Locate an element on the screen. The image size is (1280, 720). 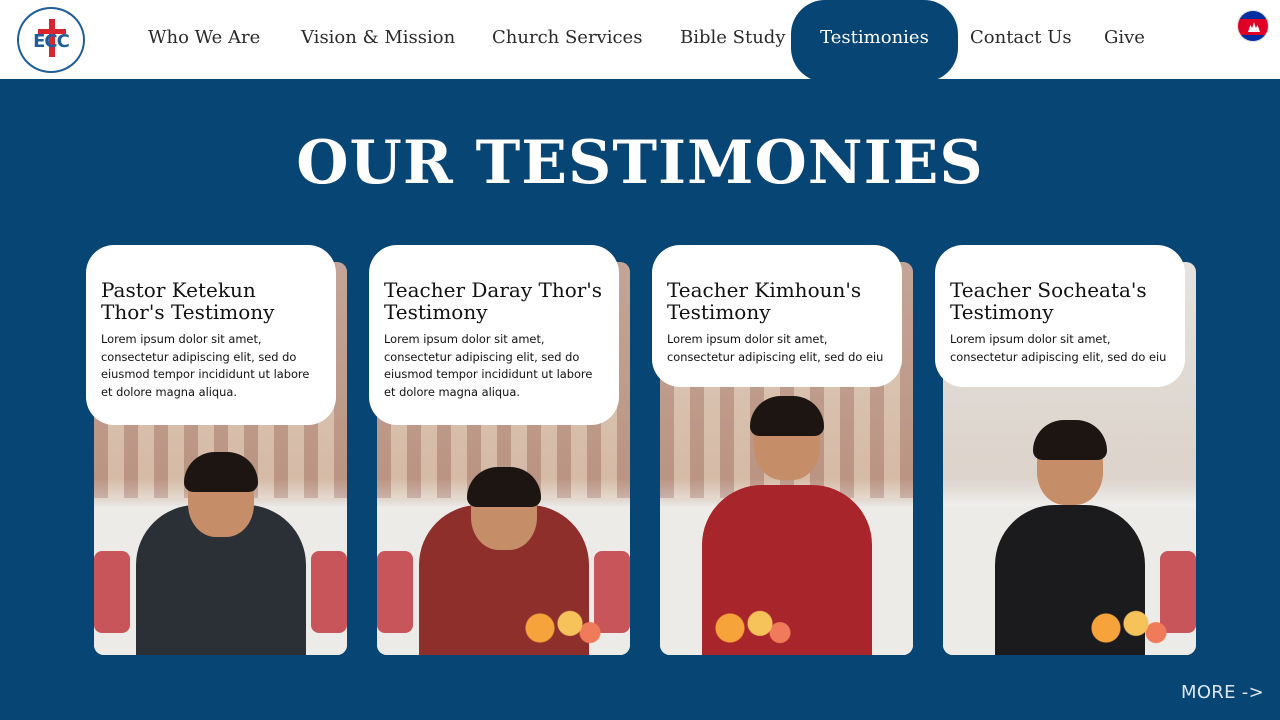
nav-who-we-are: Who We Are is located at coordinates (204, 37).